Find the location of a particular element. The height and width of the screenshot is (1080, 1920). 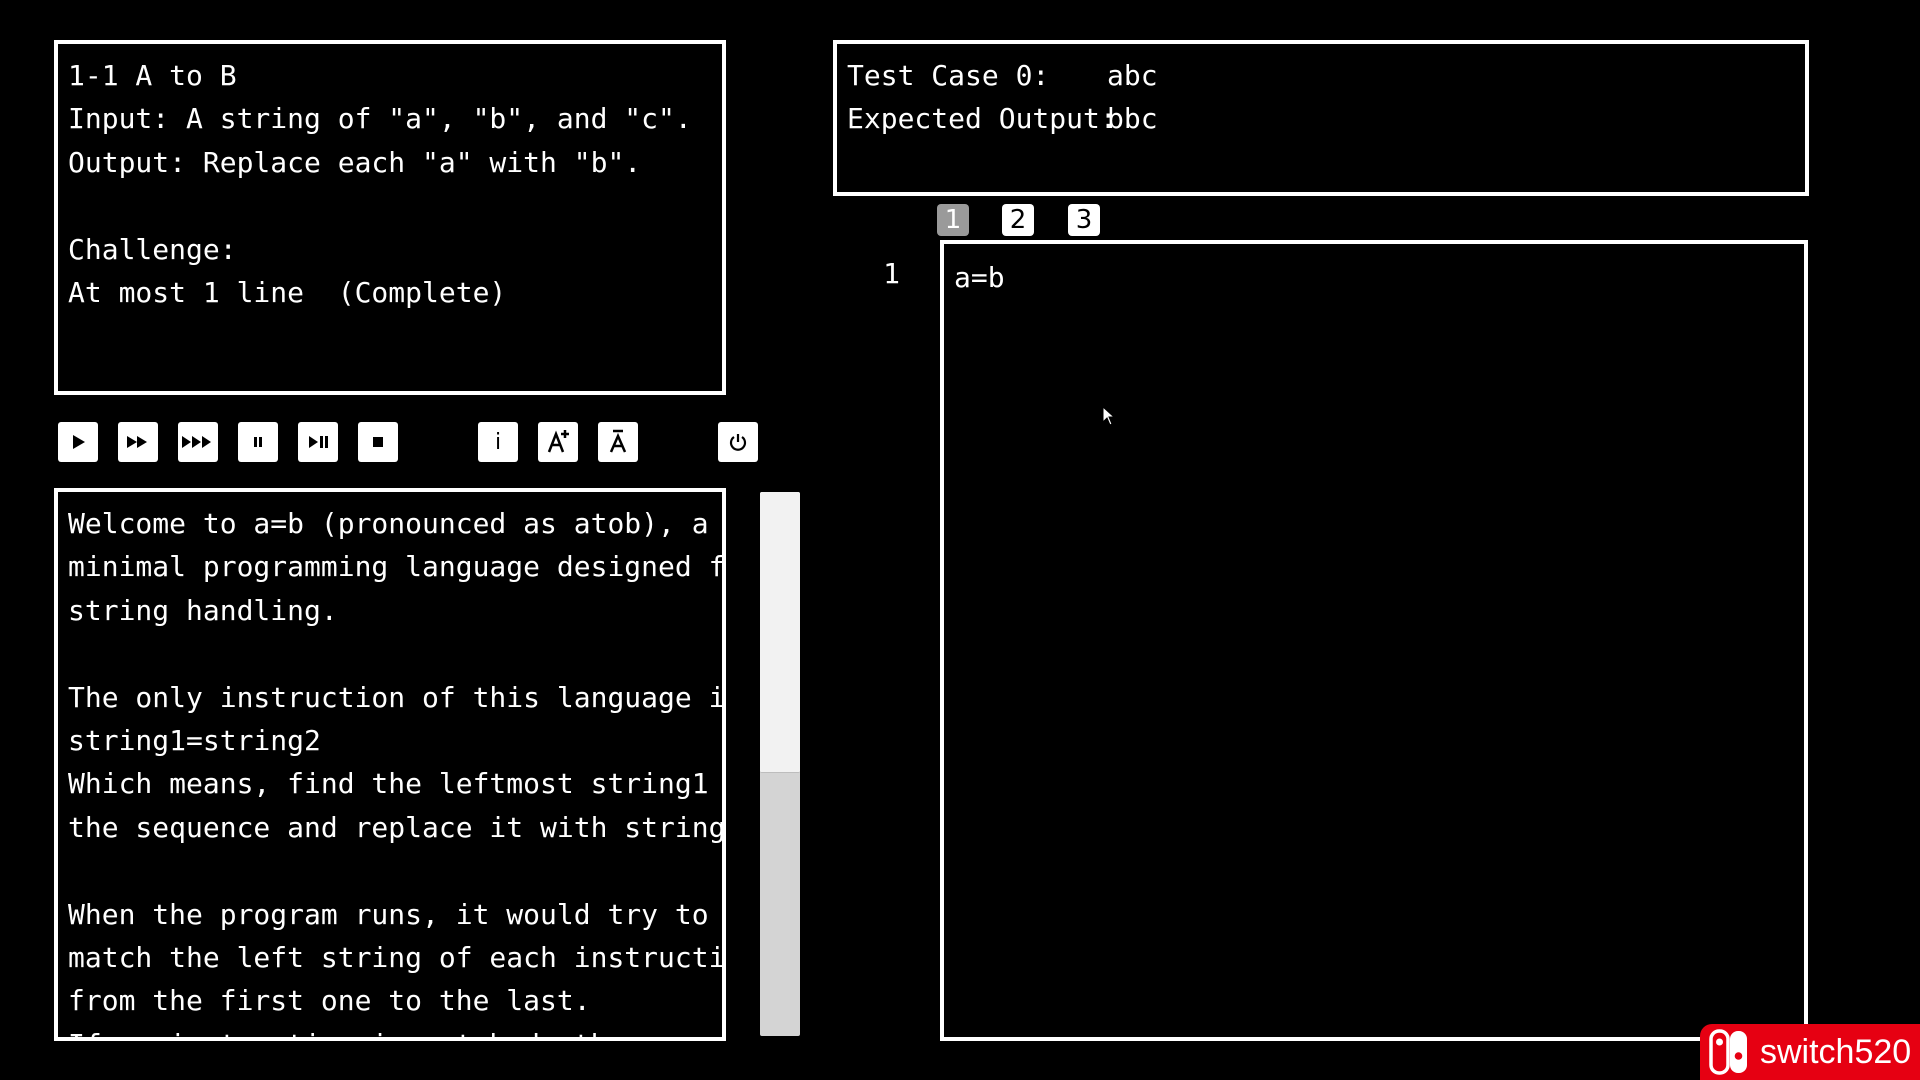

step-icon is located at coordinates (318, 442).